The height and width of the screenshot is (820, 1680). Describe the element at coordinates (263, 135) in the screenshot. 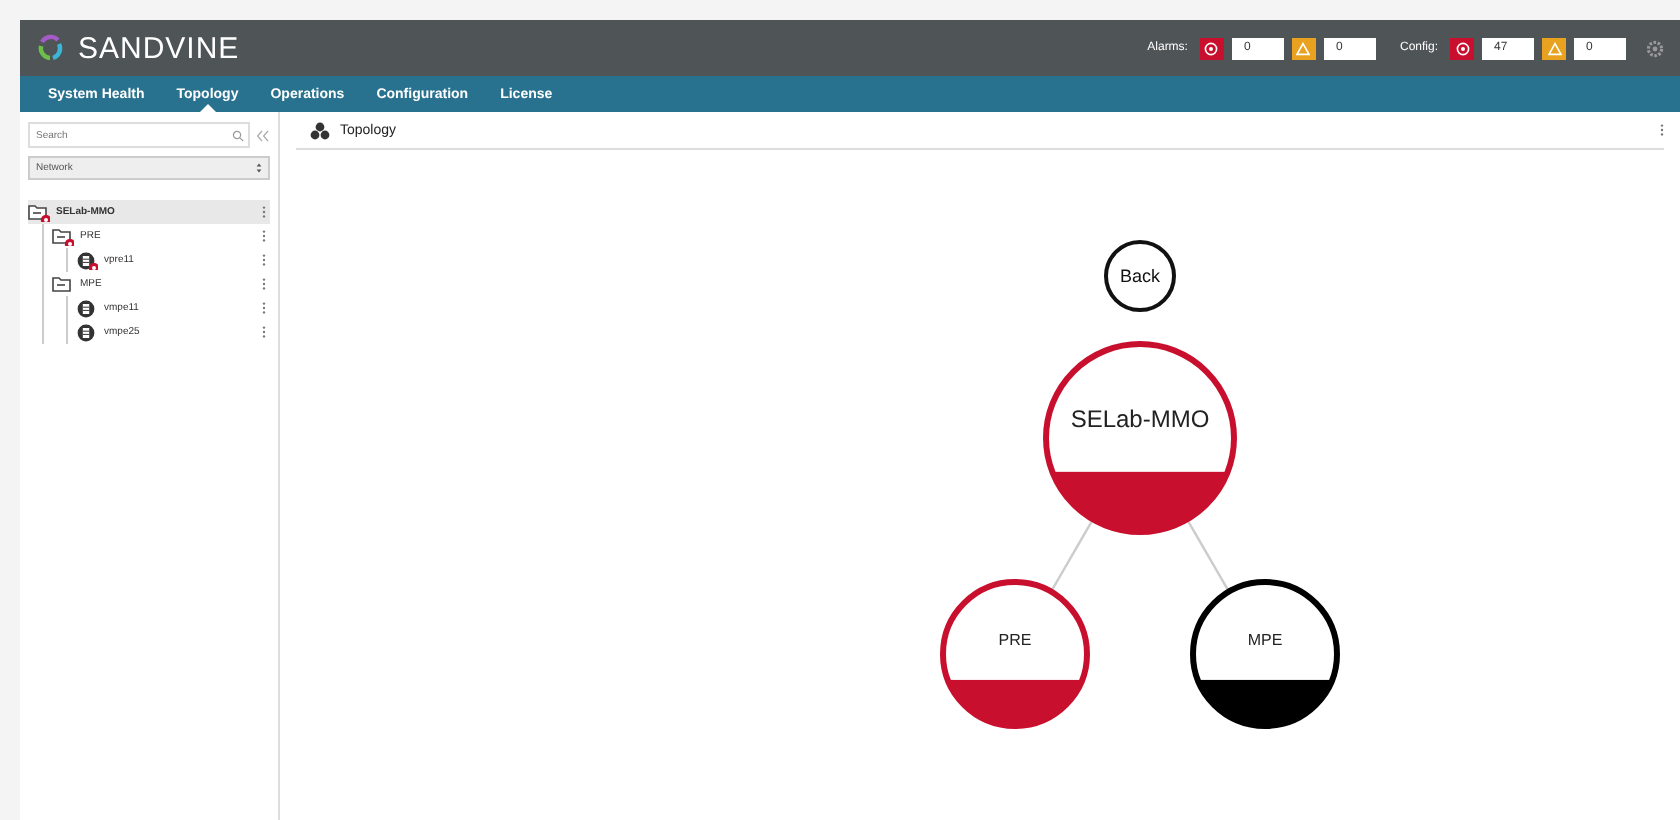

I see `collapse-icon` at that location.